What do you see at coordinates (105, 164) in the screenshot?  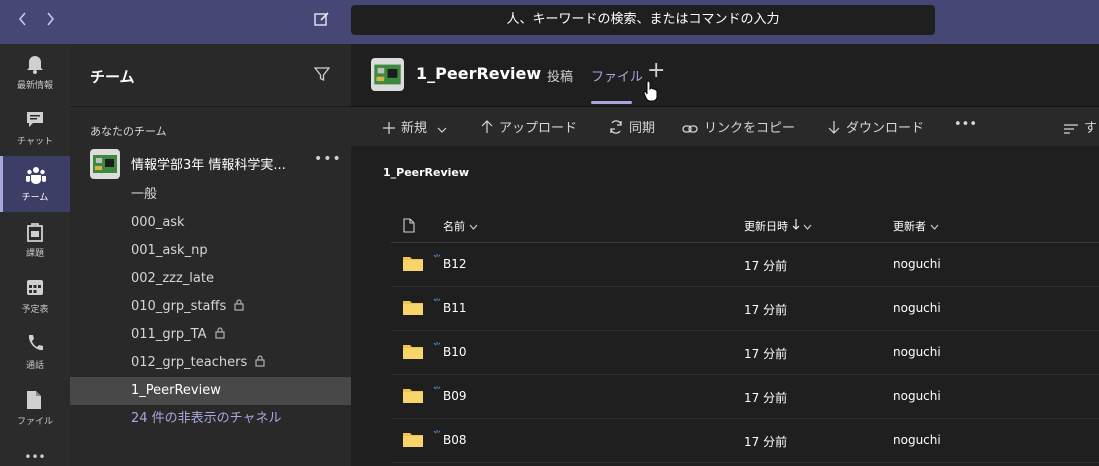 I see `team-avatar` at bounding box center [105, 164].